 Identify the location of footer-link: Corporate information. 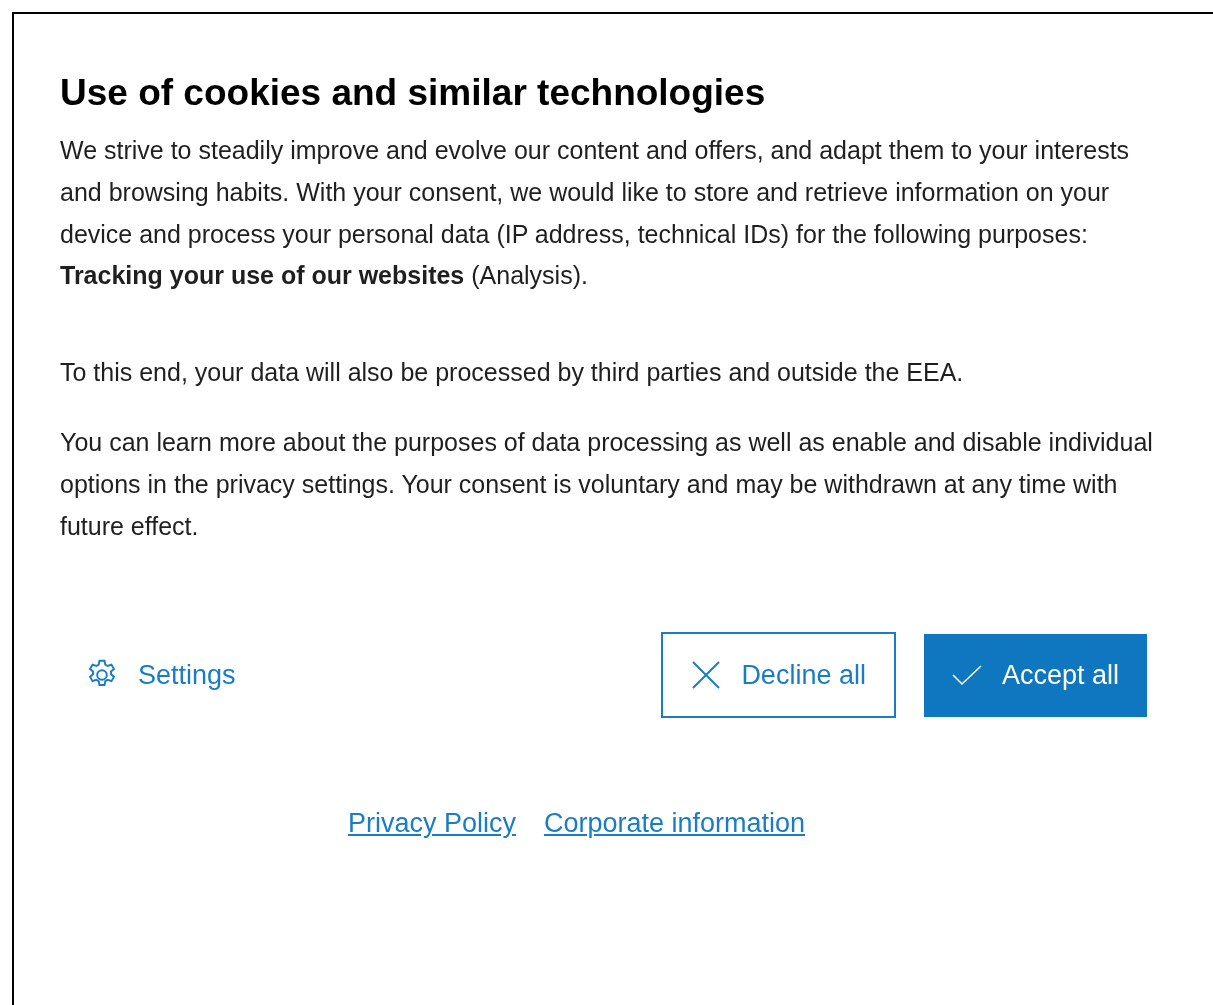
(674, 824).